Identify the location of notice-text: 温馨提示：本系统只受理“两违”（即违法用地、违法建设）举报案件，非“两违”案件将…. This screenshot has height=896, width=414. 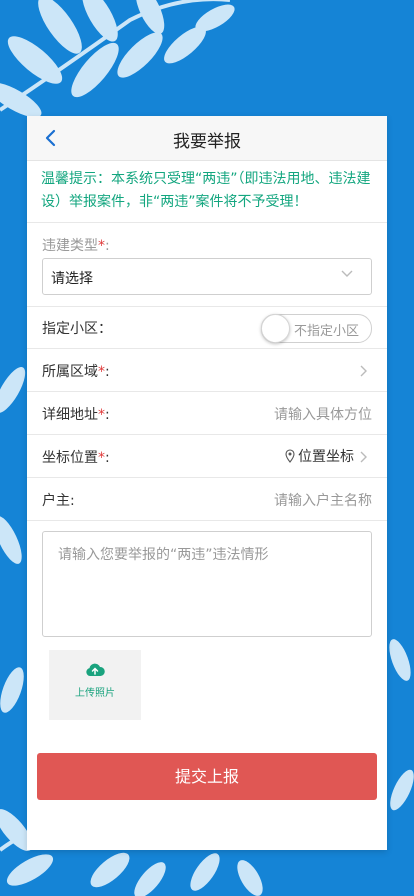
(206, 190).